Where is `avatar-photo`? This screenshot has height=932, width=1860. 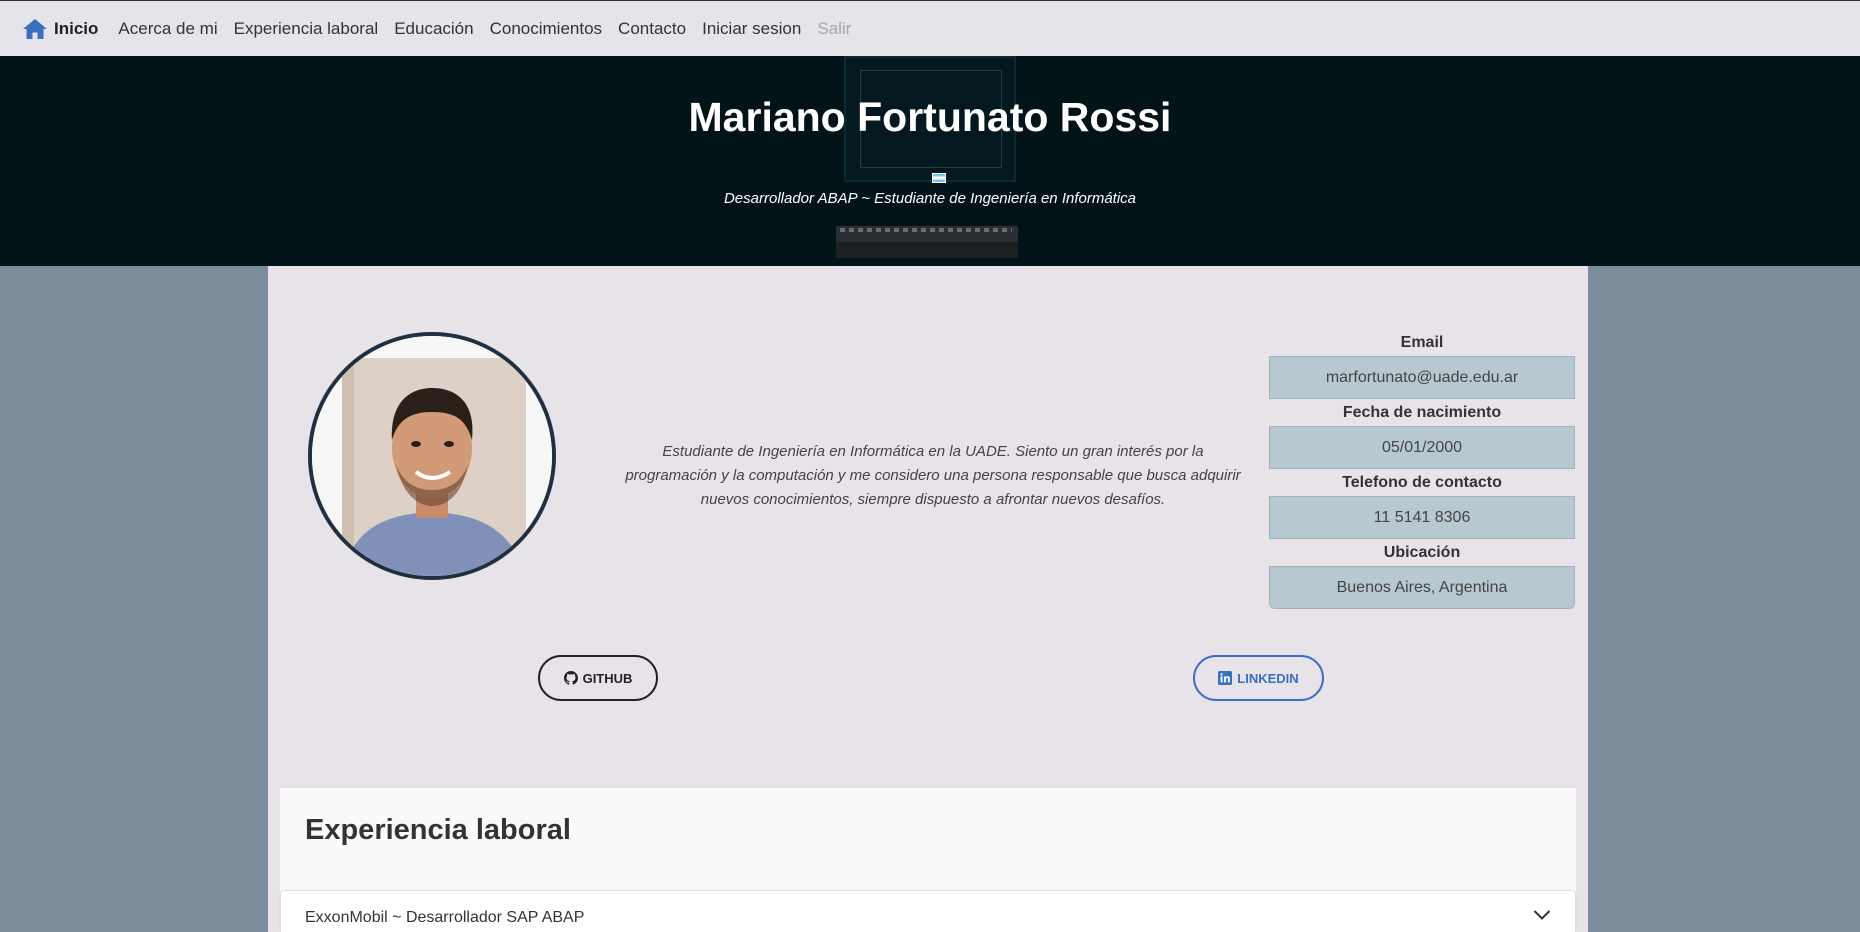 avatar-photo is located at coordinates (432, 456).